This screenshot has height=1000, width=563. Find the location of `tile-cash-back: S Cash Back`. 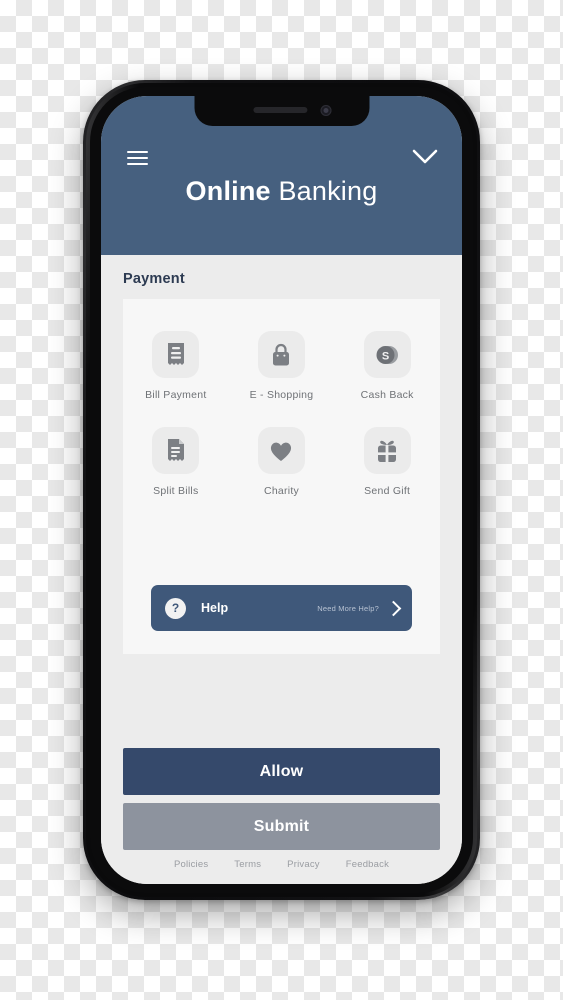

tile-cash-back: S Cash Back is located at coordinates (387, 366).